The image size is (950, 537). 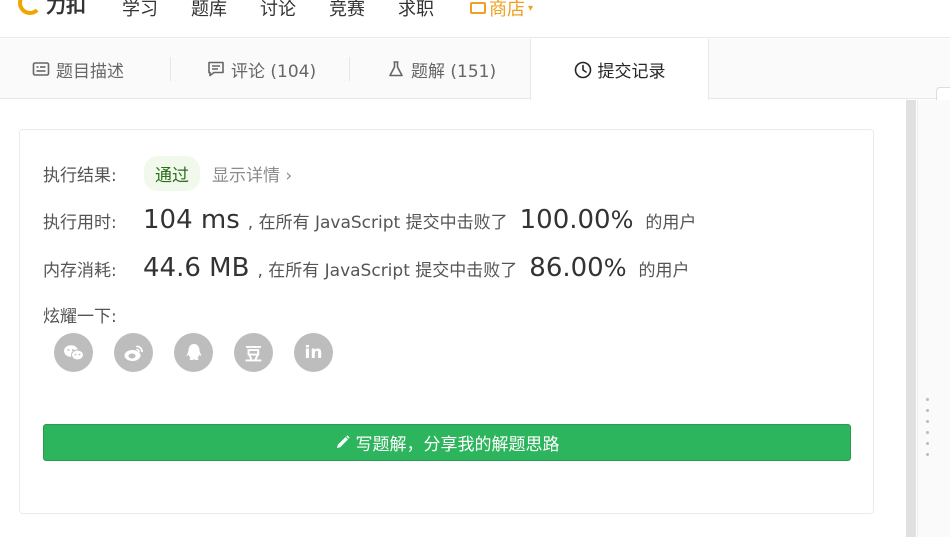 What do you see at coordinates (246, 176) in the screenshot?
I see `show-details-label: 显示详情` at bounding box center [246, 176].